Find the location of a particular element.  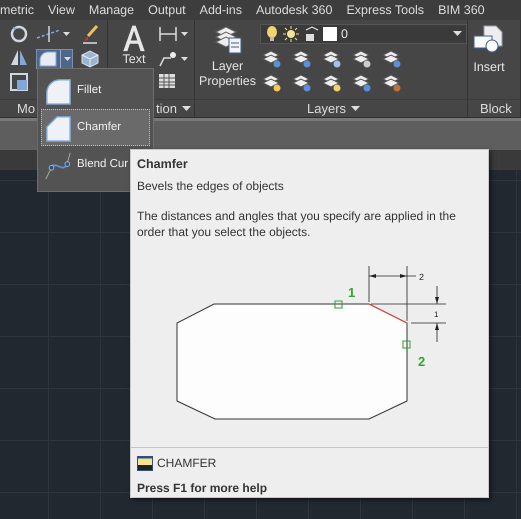

pick-label: 2 is located at coordinates (422, 361).